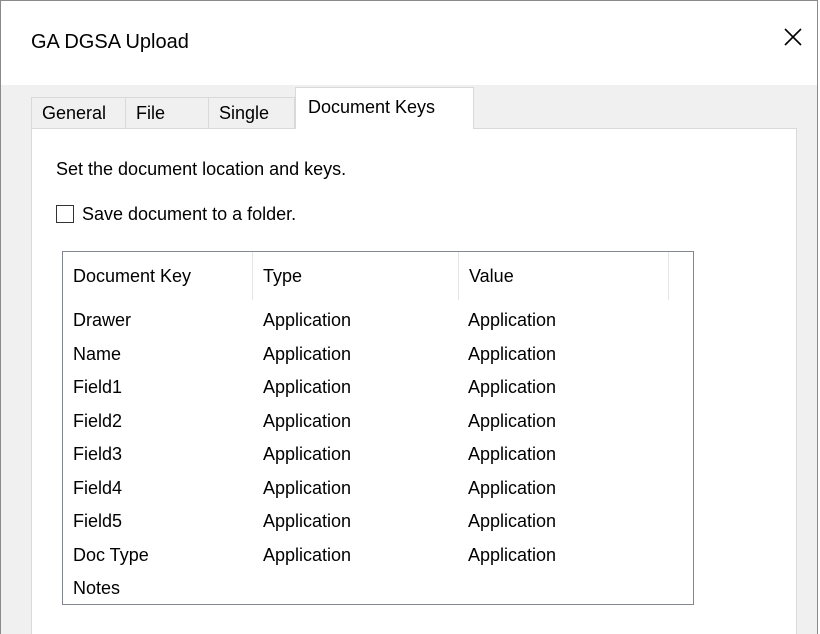 The height and width of the screenshot is (634, 820). Describe the element at coordinates (98, 454) in the screenshot. I see `cell-document-key: Field3` at that location.